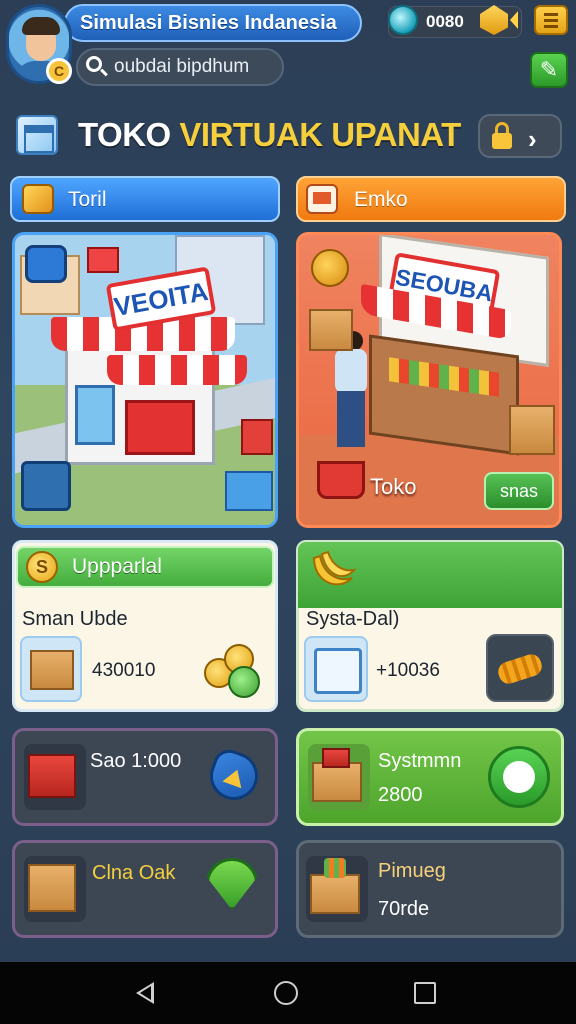 This screenshot has height=1024, width=576. Describe the element at coordinates (136, 761) in the screenshot. I see `card-a-label: Sao 1:000` at that location.